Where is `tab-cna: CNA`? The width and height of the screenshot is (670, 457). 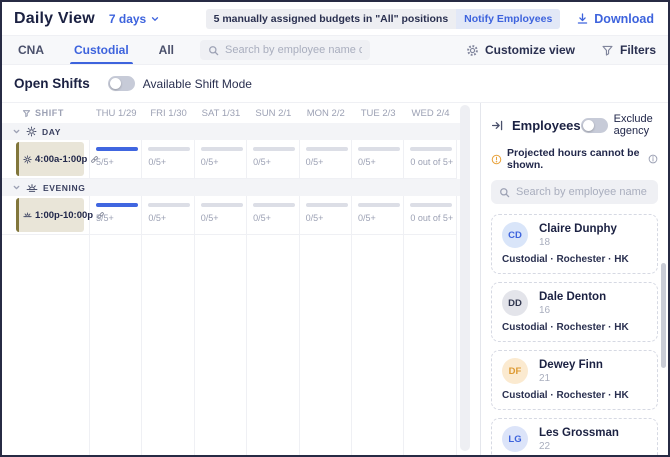
tab-cna: CNA is located at coordinates (31, 50).